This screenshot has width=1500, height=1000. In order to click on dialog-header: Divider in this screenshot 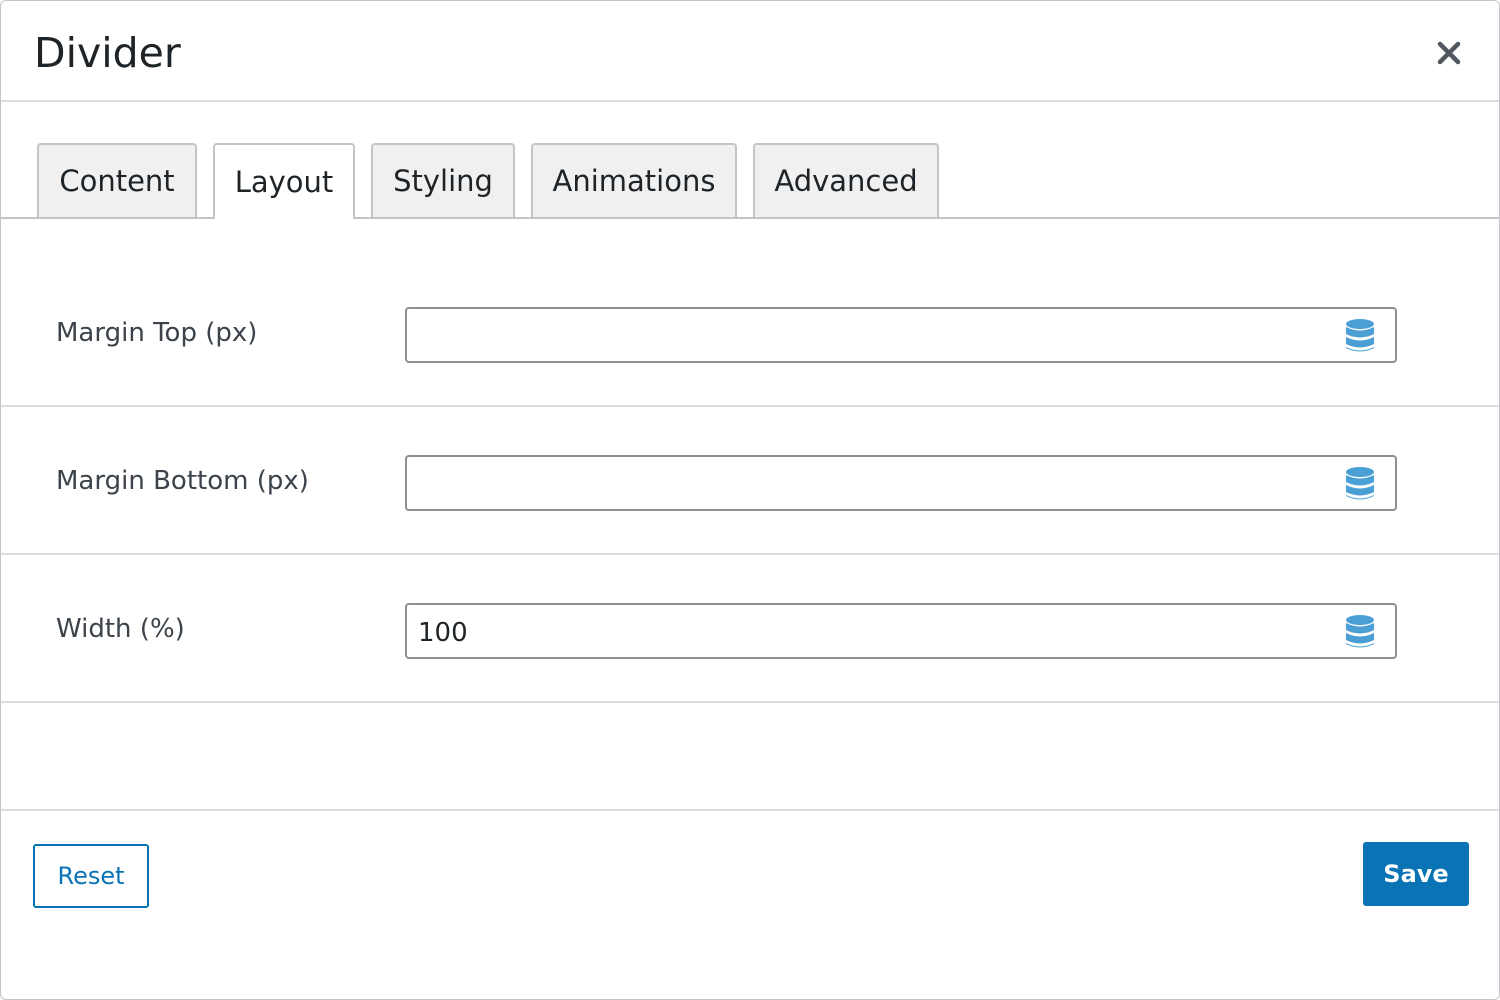, I will do `click(750, 51)`.